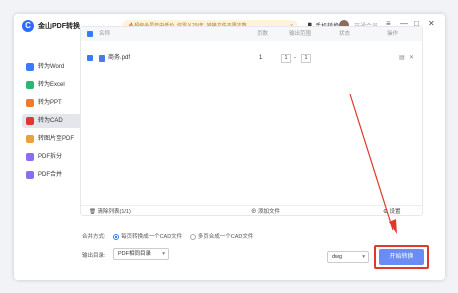 The width and height of the screenshot is (458, 293). What do you see at coordinates (337, 257) in the screenshot?
I see `format-value: dwg` at bounding box center [337, 257].